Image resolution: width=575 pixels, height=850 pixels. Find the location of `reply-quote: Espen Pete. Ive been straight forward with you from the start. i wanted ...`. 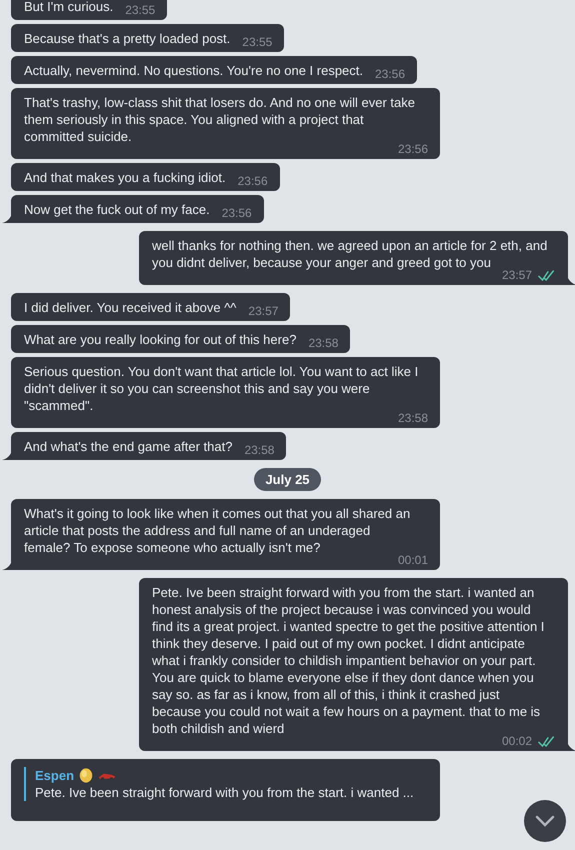

reply-quote: Espen Pete. Ive been straight forward with you from the start. i wanted ... is located at coordinates (226, 784).